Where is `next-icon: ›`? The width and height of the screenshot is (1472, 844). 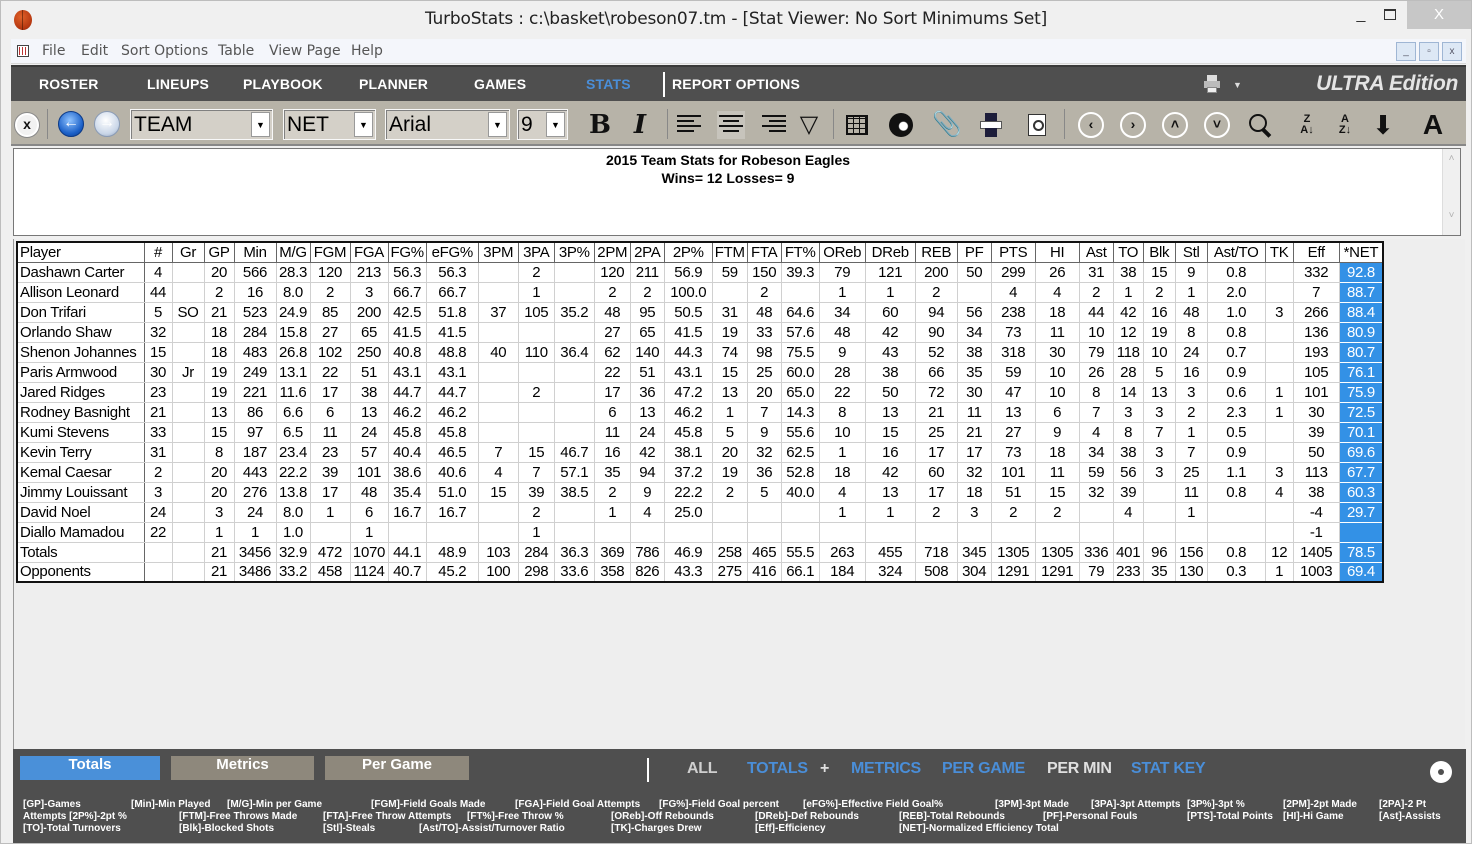
next-icon: › is located at coordinates (1133, 125).